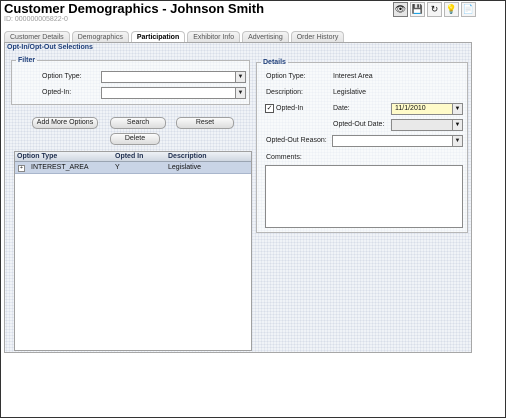 The width and height of the screenshot is (506, 418). Describe the element at coordinates (173, 93) in the screenshot. I see `filter-opted-in-select: ▼` at that location.